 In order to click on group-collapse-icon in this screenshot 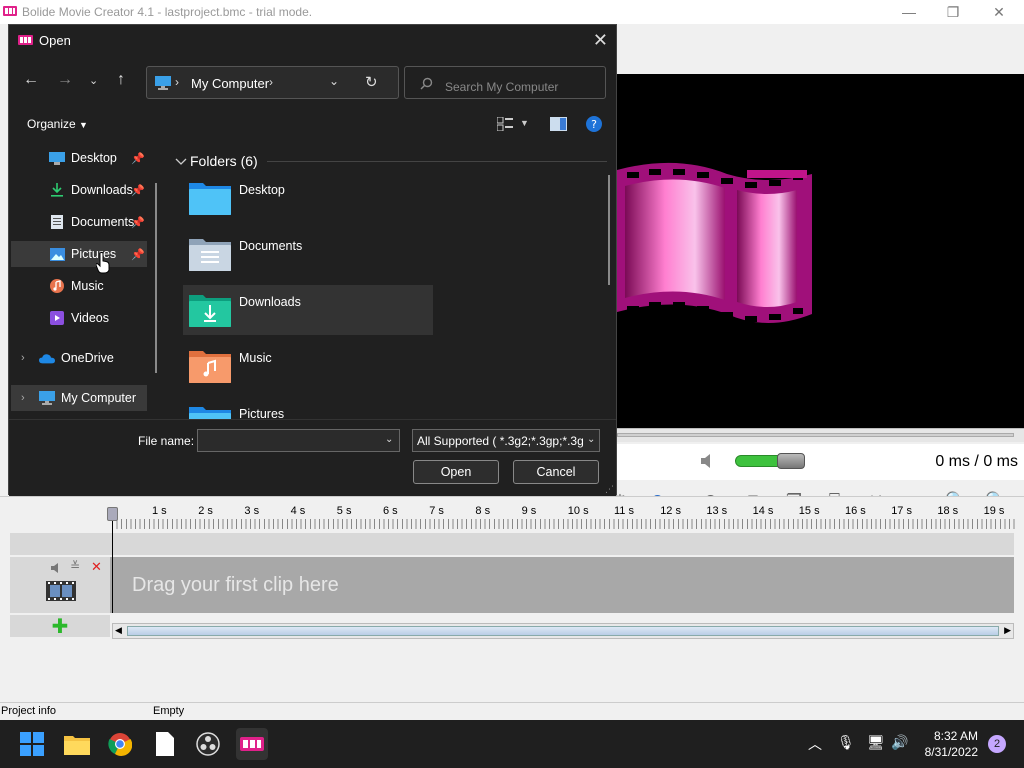, I will do `click(181, 162)`.